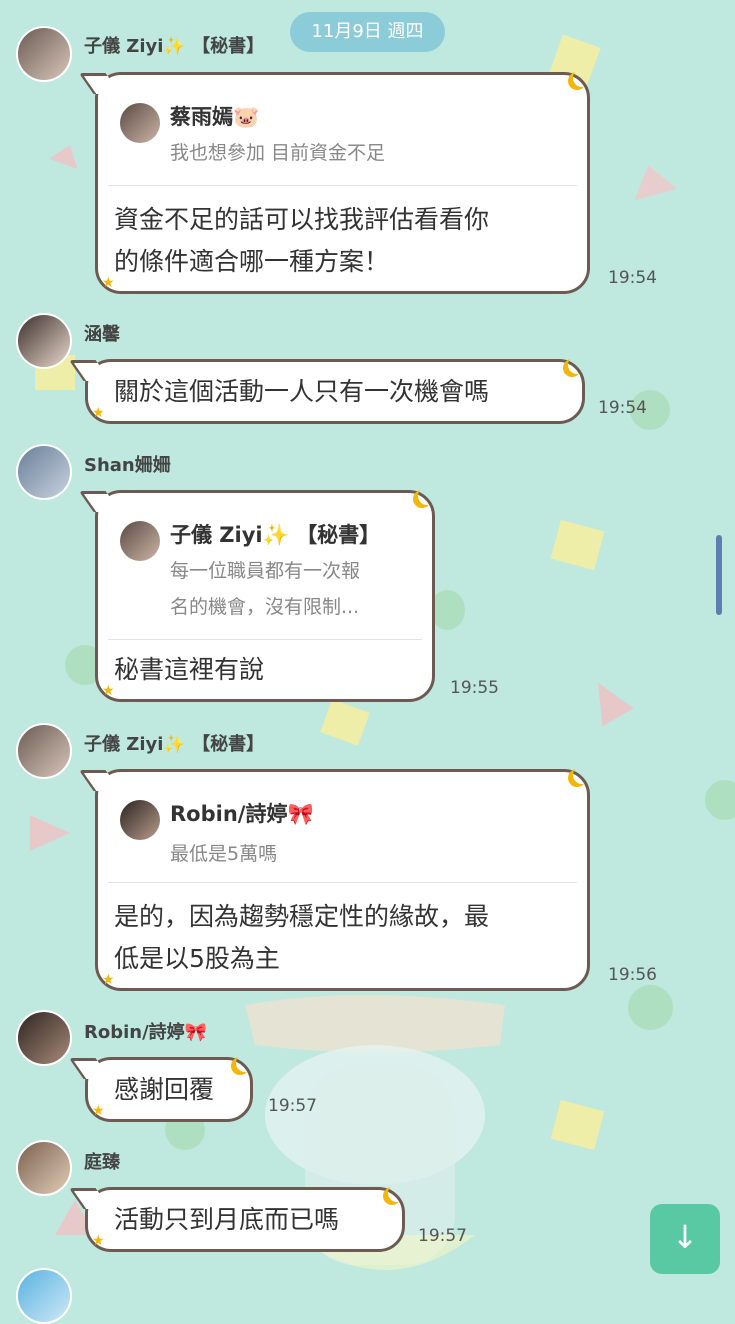  I want to click on message-line: 活動只到月底而已嗎, so click(227, 1219).